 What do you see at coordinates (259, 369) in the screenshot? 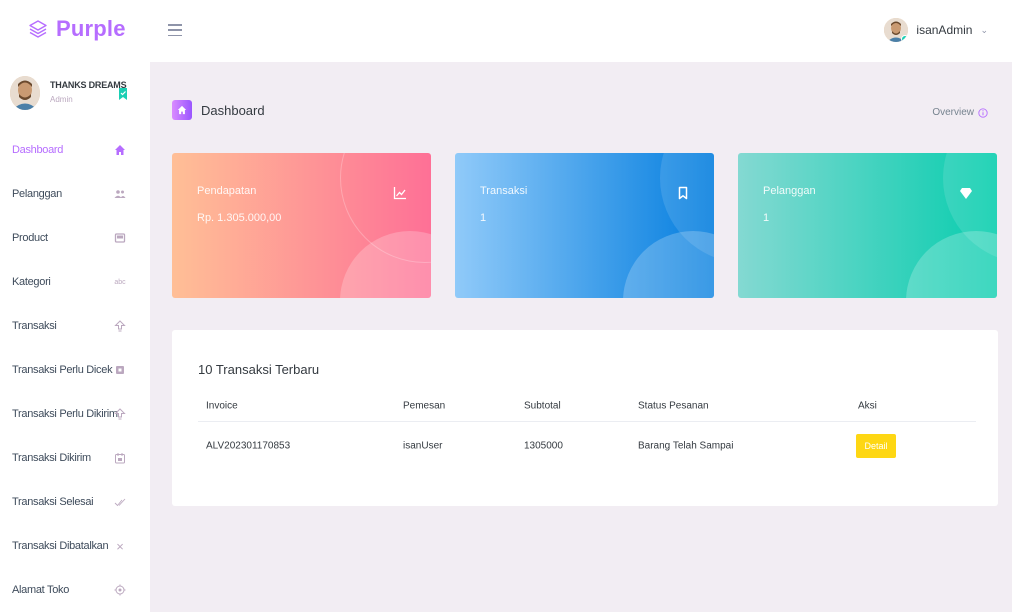
I see `table-title: 10 Transaksi Terbaru` at bounding box center [259, 369].